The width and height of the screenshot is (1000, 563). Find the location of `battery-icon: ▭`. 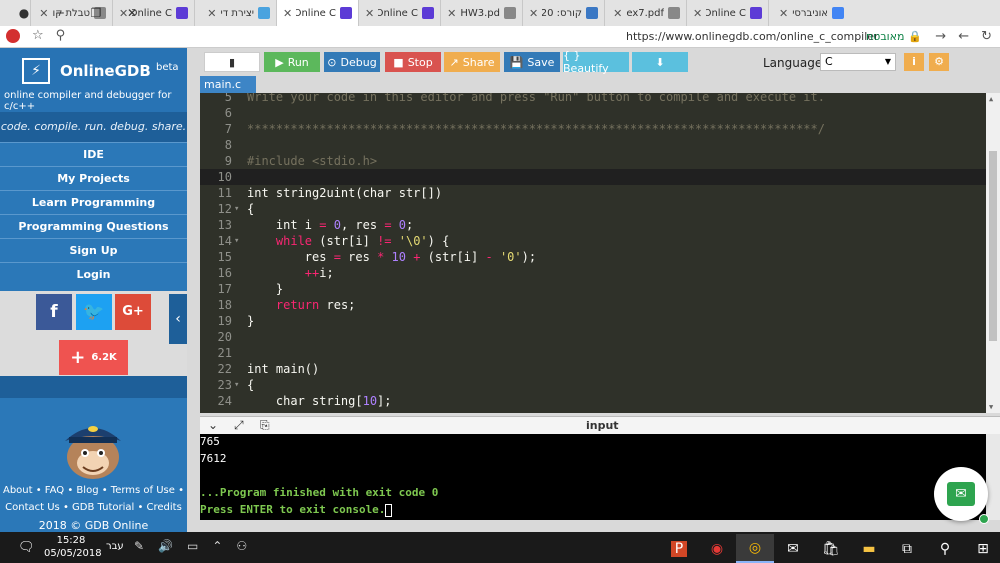

battery-icon: ▭ is located at coordinates (192, 546).